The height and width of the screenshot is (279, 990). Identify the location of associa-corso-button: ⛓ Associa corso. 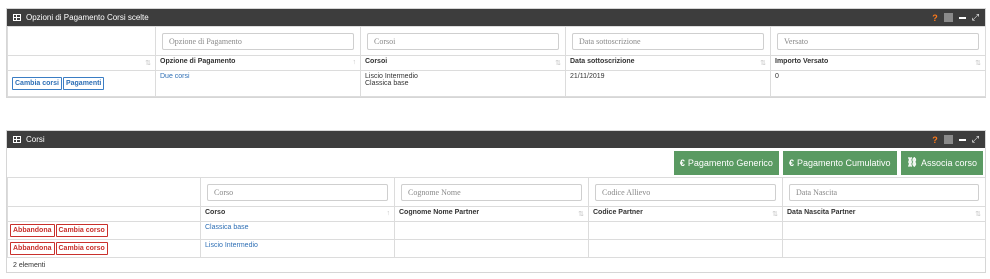
(941, 162).